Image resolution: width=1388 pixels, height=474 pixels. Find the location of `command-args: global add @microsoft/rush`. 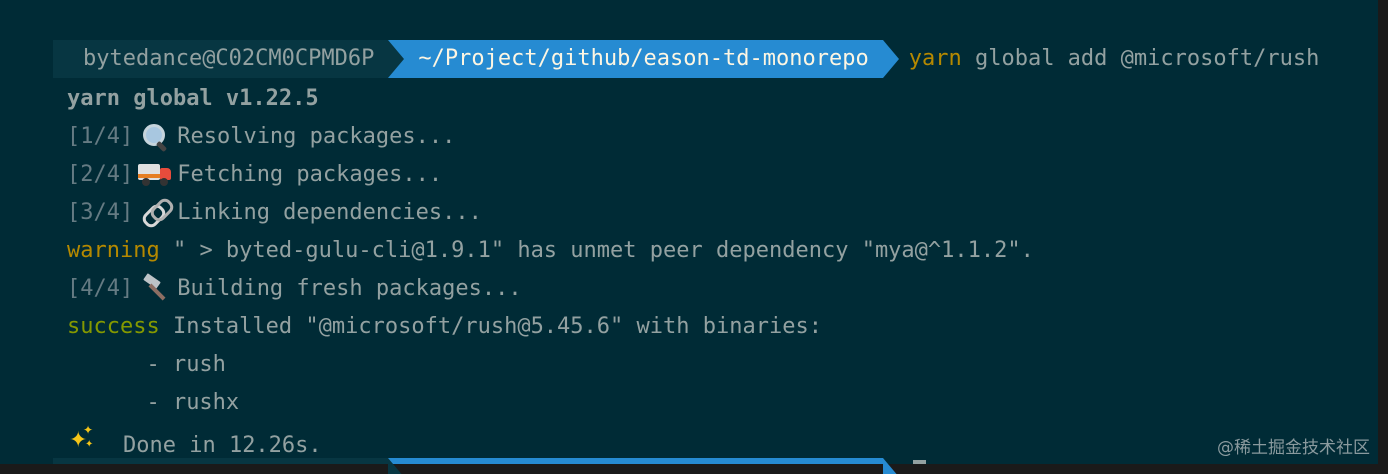

command-args: global add @microsoft/rush is located at coordinates (1147, 58).